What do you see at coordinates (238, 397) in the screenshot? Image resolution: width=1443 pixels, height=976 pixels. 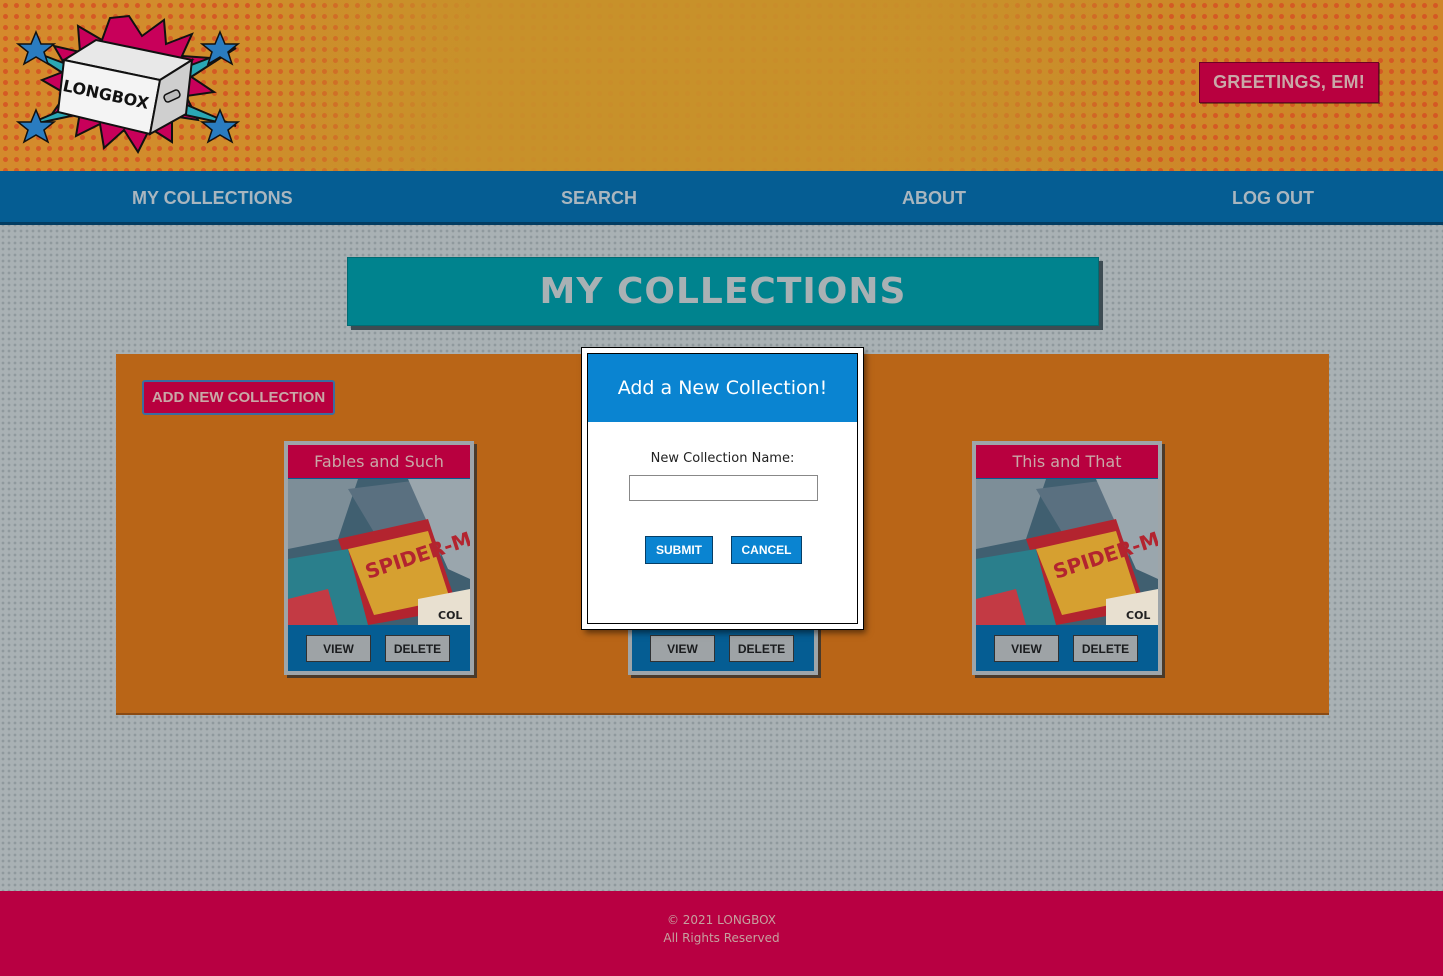 I see `add-new-collection-button: ADD NEW COLLECTION` at bounding box center [238, 397].